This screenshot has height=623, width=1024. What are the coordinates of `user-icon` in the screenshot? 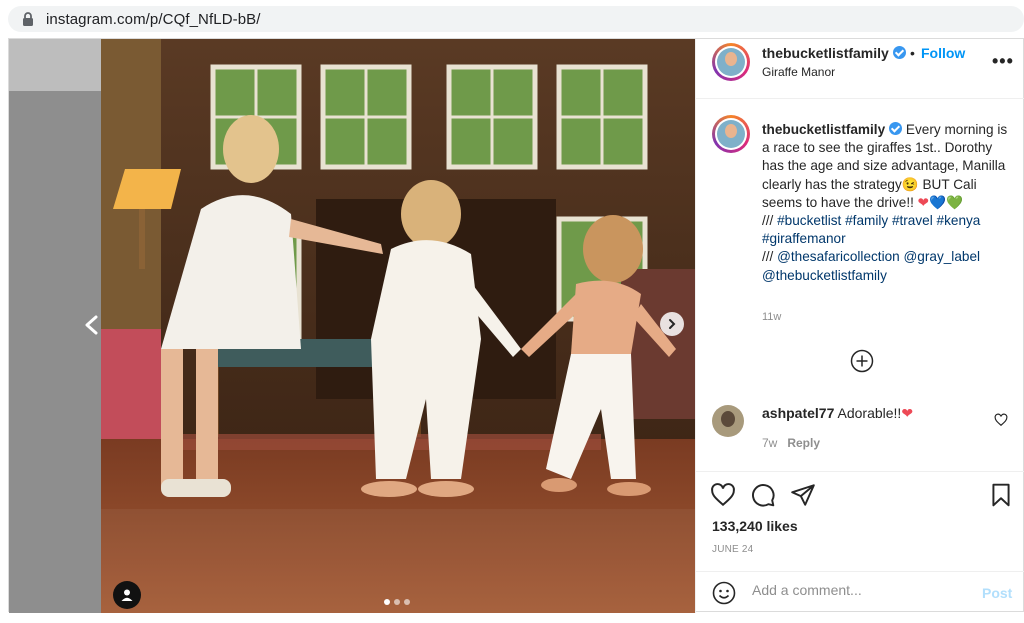 It's located at (127, 595).